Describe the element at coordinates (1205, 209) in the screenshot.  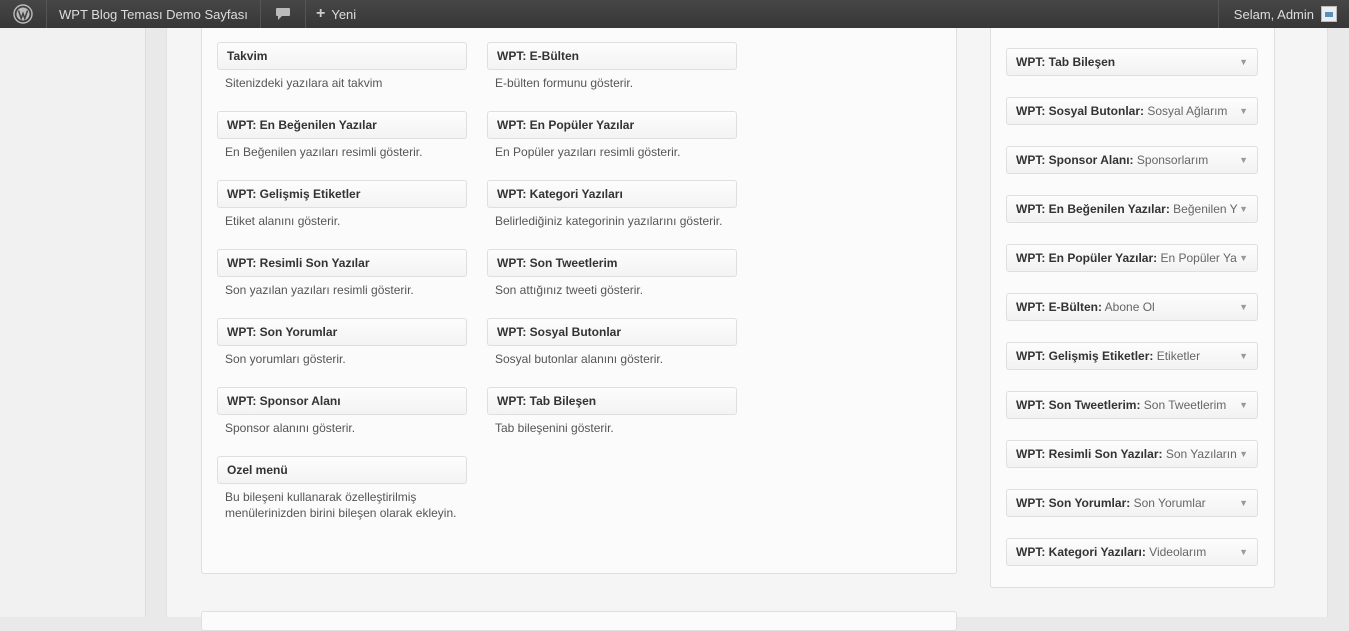
I see `sidebar-widget-instance-title: Beğenilen Y` at that location.